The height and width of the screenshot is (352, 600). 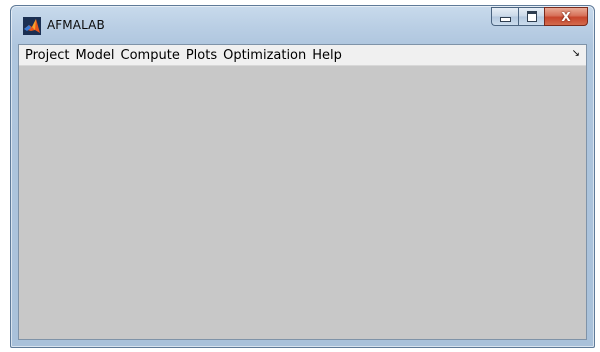 What do you see at coordinates (150, 55) in the screenshot?
I see `menu-compute: Compute` at bounding box center [150, 55].